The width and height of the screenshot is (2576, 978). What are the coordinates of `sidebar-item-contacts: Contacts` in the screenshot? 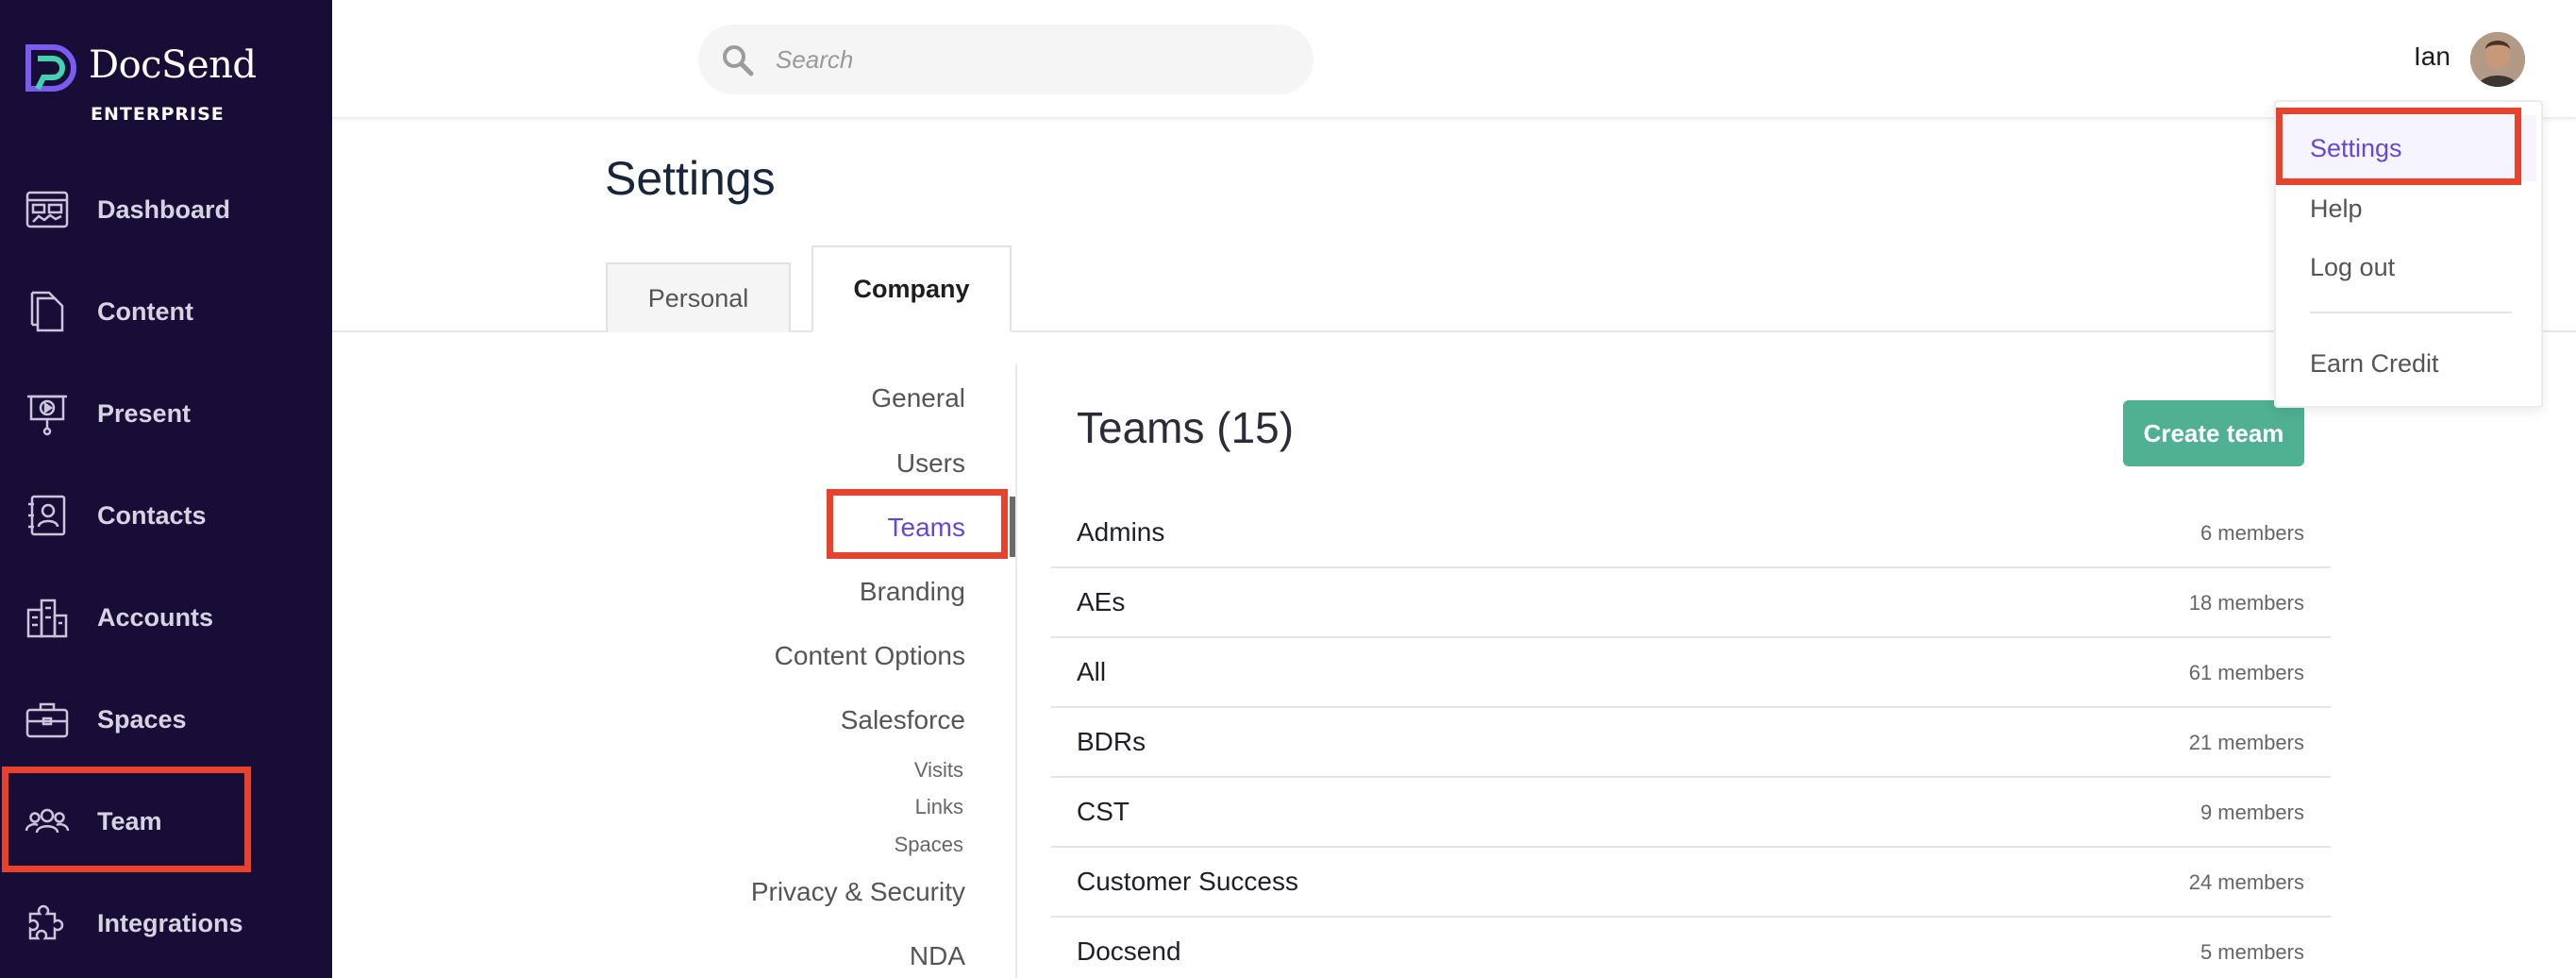 It's located at (166, 515).